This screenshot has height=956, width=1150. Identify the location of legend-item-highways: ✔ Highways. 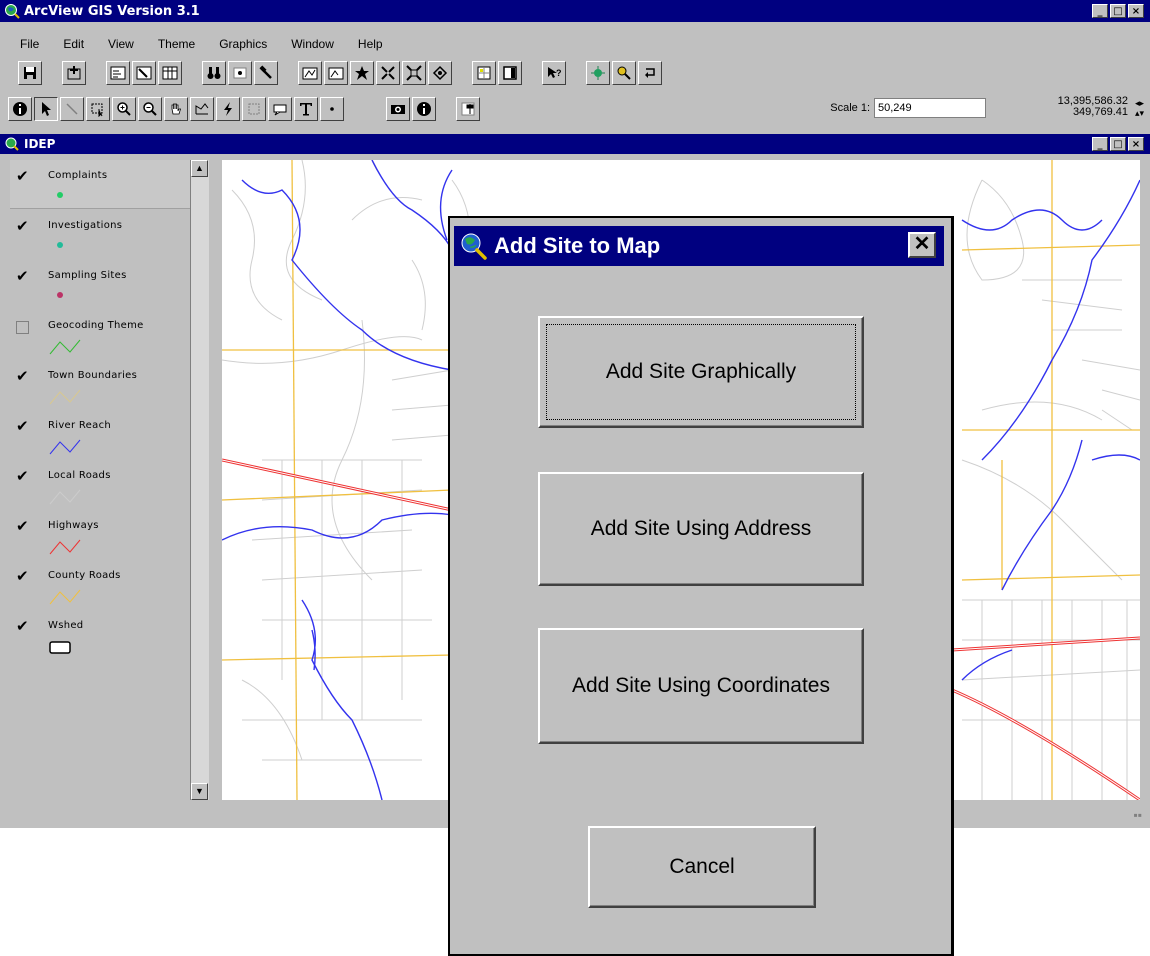
(100, 534).